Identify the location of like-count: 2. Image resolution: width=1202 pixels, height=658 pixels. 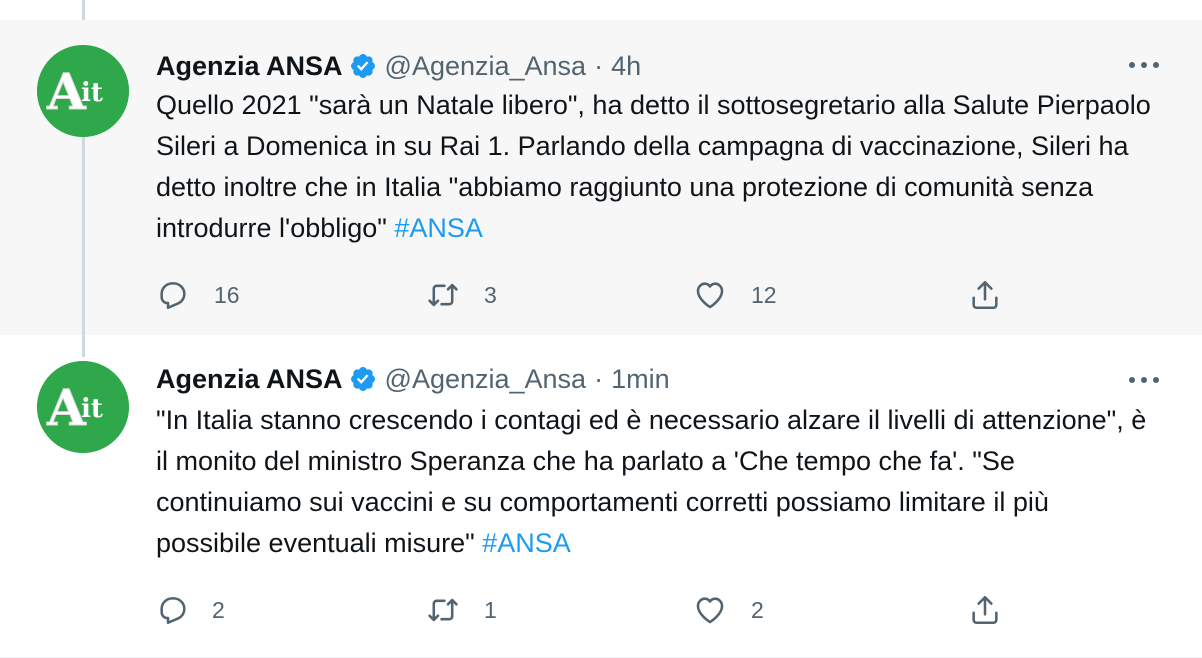
(757, 609).